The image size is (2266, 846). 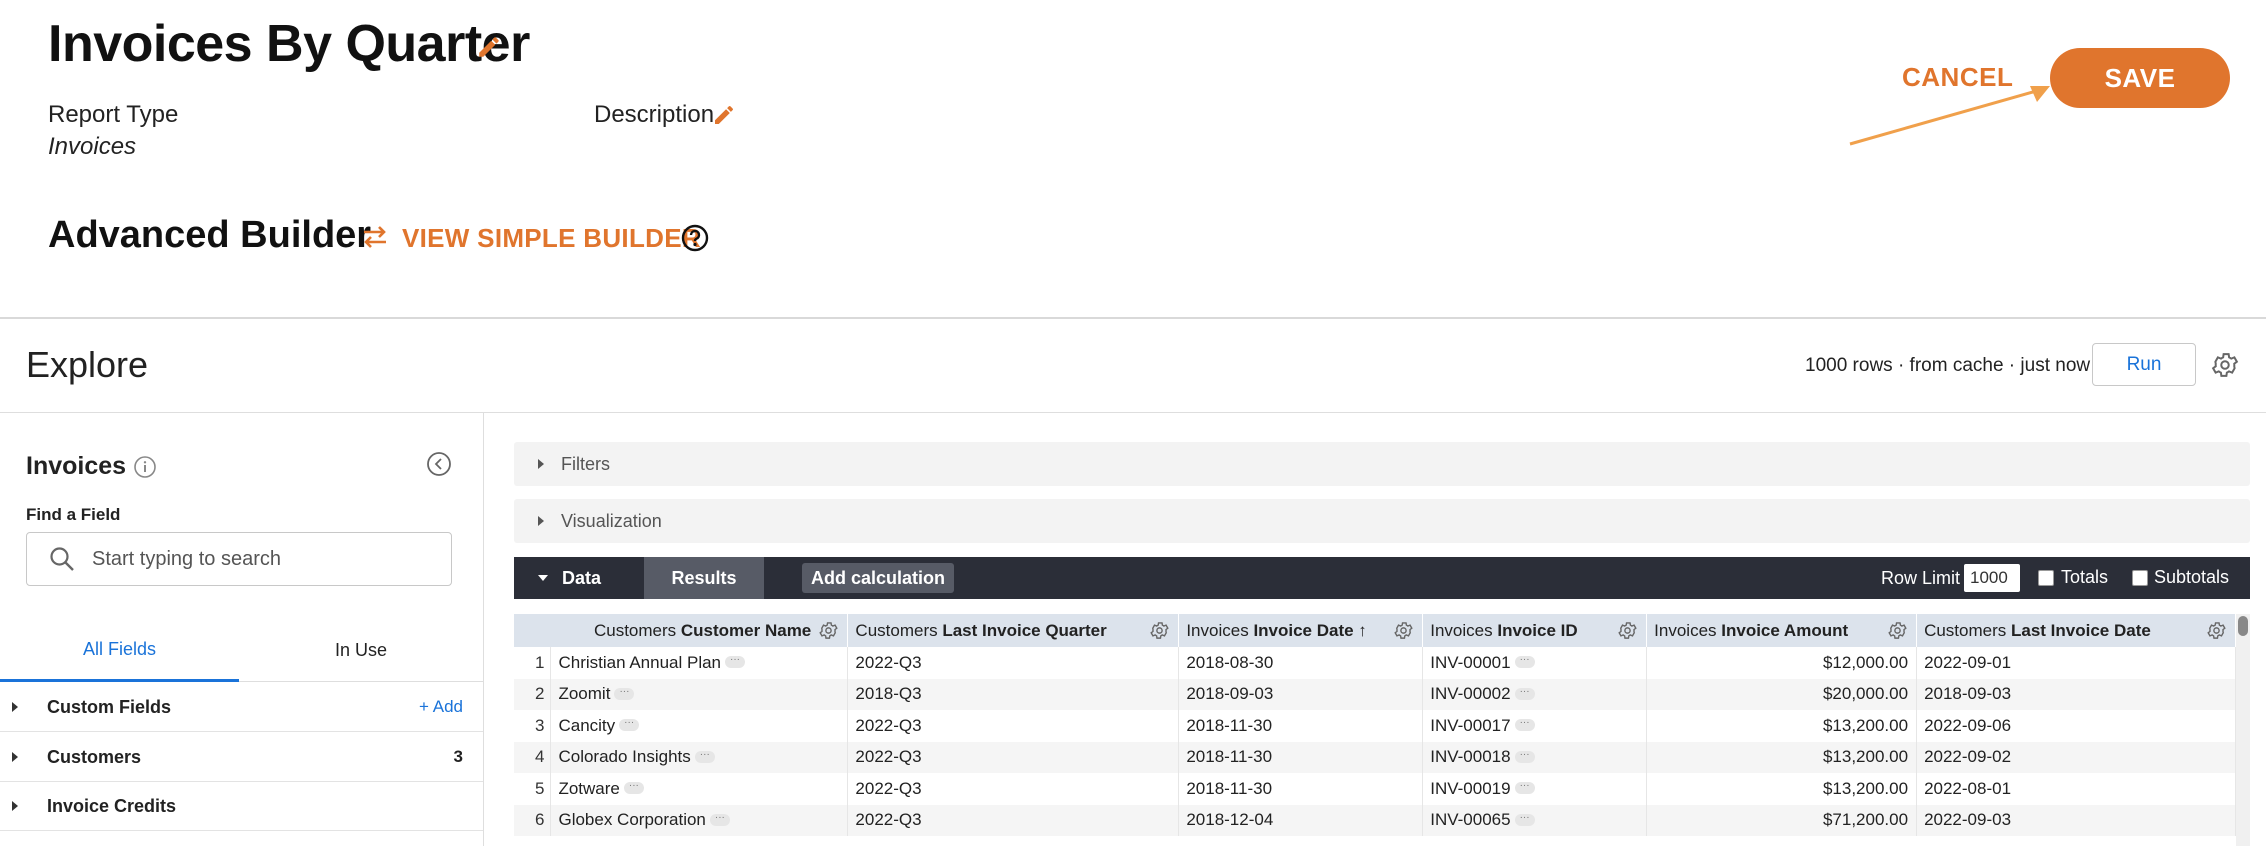 What do you see at coordinates (699, 694) in the screenshot?
I see `table-cell: Zoomit ···` at bounding box center [699, 694].